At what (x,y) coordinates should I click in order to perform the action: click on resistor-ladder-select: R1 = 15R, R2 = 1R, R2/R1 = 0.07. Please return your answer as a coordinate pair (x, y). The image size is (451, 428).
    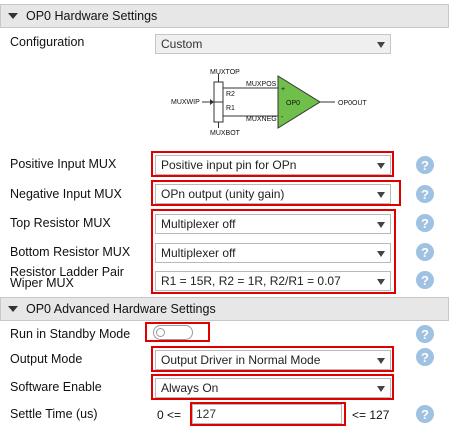
    Looking at the image, I should click on (273, 281).